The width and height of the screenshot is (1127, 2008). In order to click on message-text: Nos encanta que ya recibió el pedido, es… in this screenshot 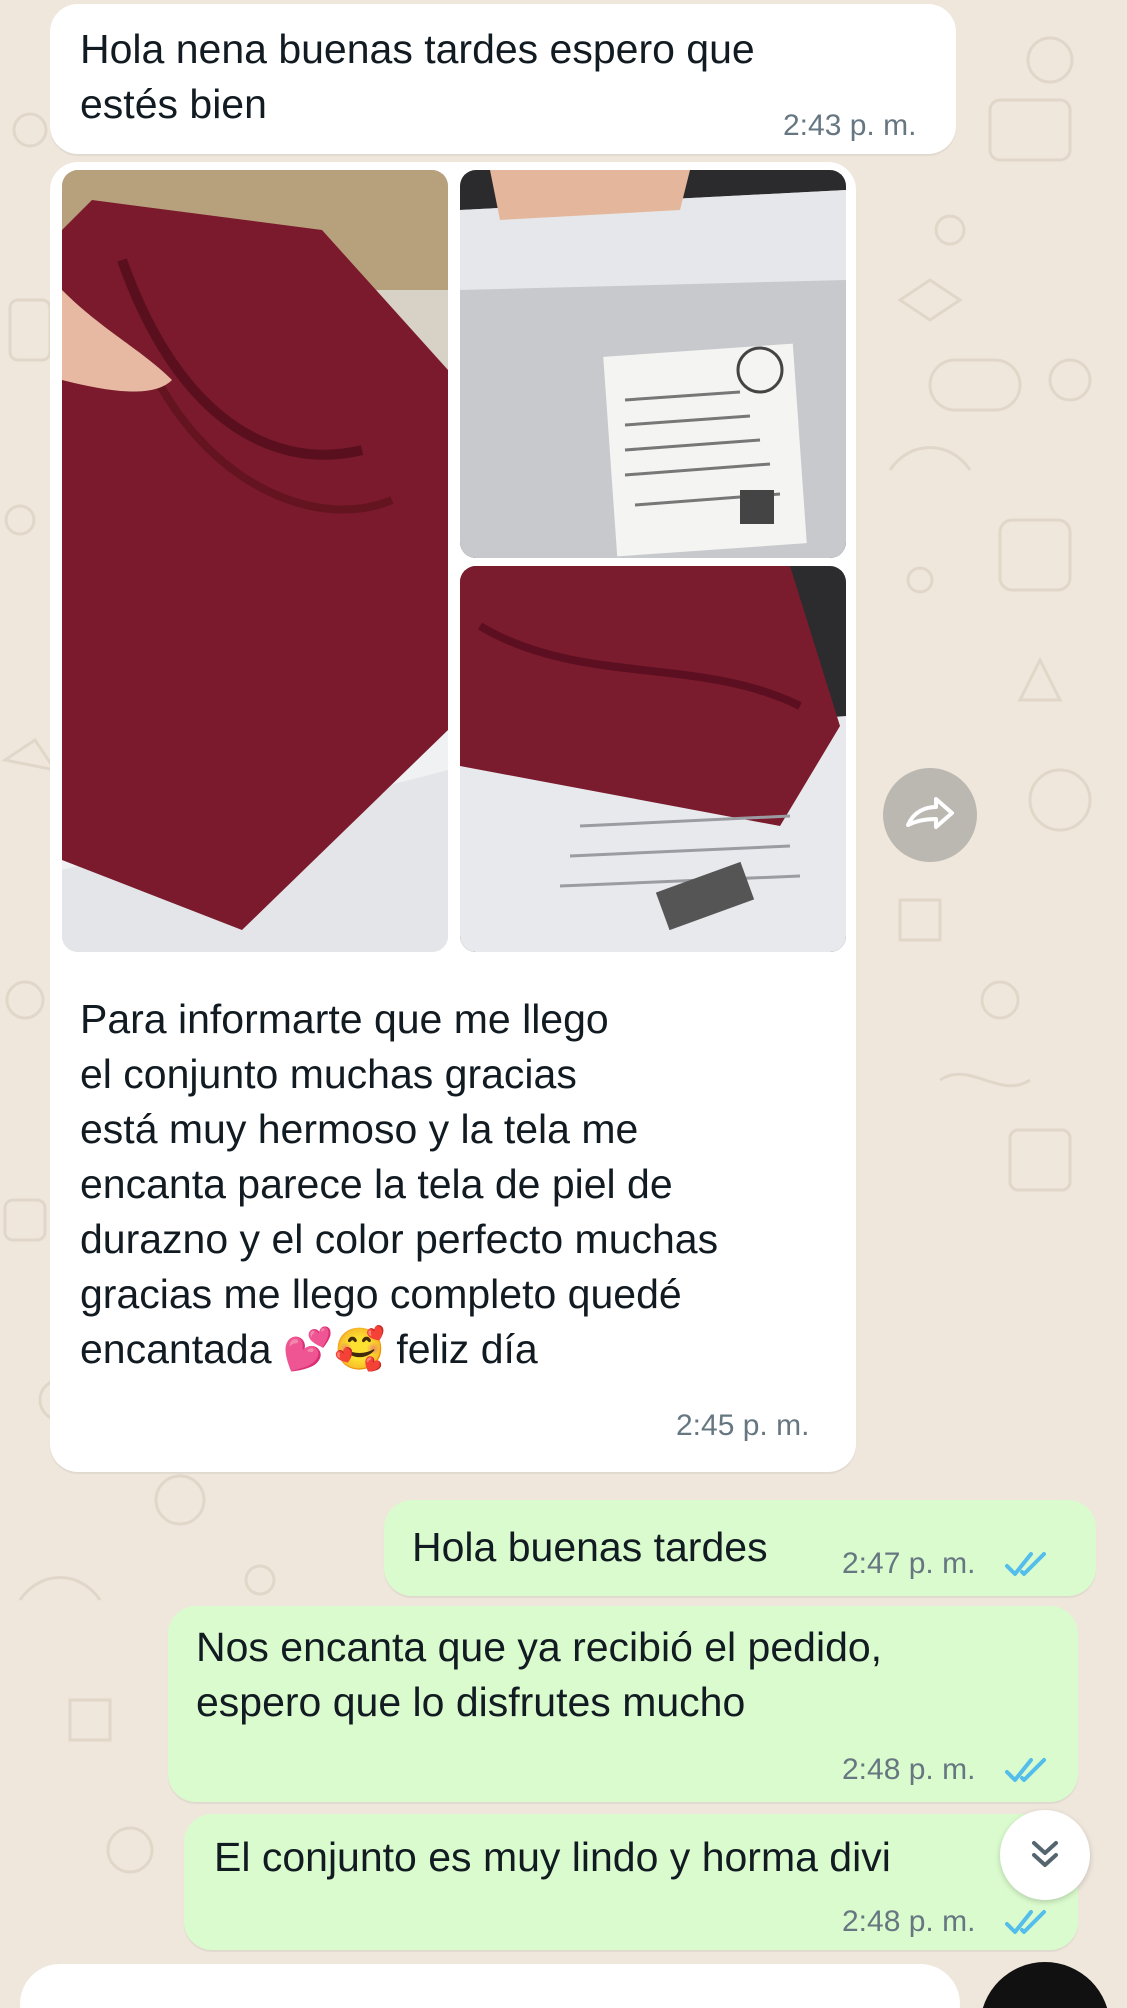, I will do `click(539, 1674)`.